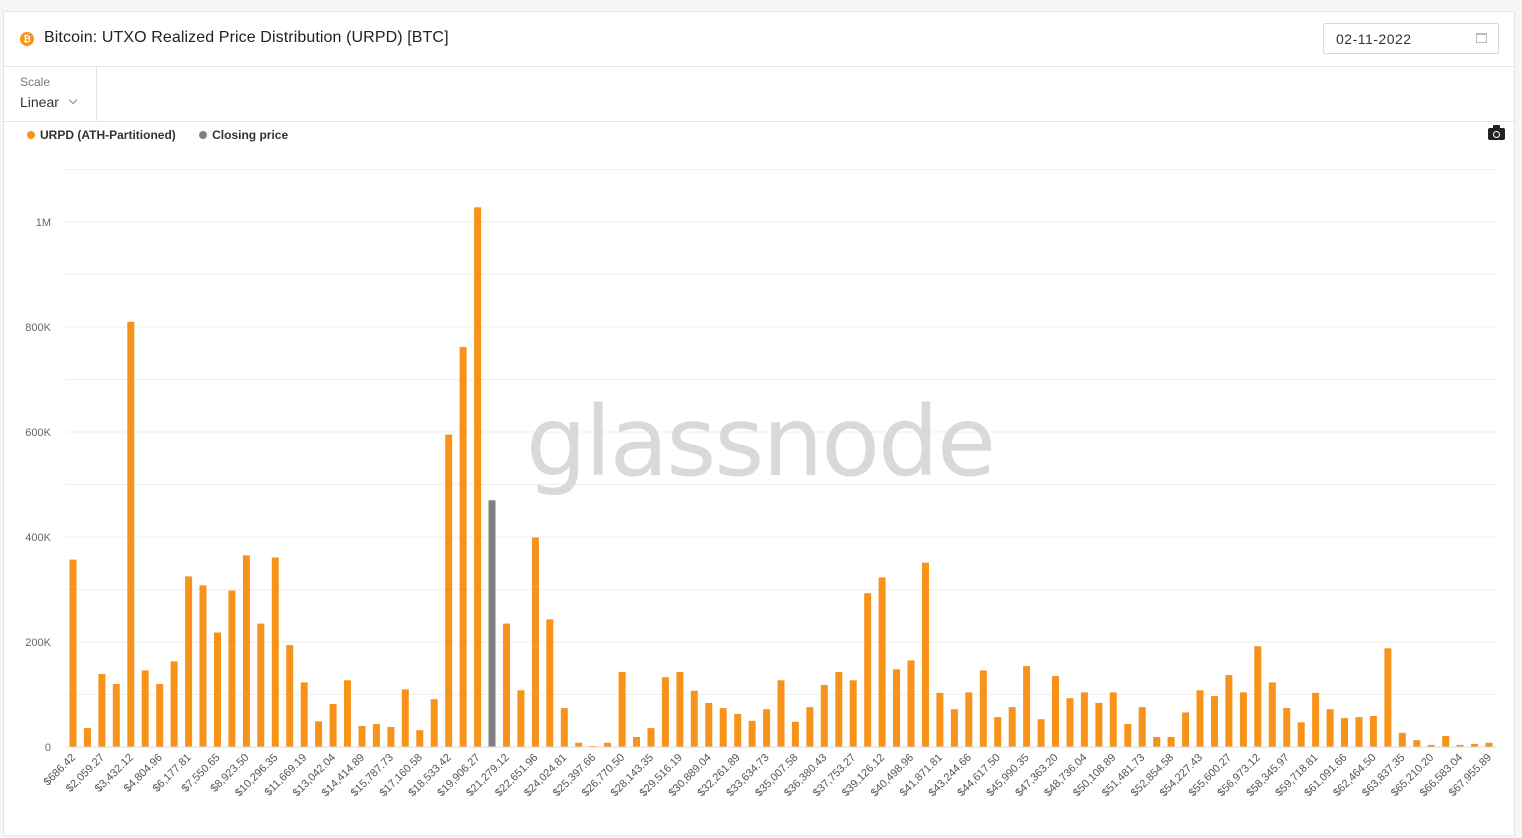 The image size is (1522, 838). What do you see at coordinates (101, 135) in the screenshot?
I see `legend-item-urpd: URPD (ATH-Partitioned)` at bounding box center [101, 135].